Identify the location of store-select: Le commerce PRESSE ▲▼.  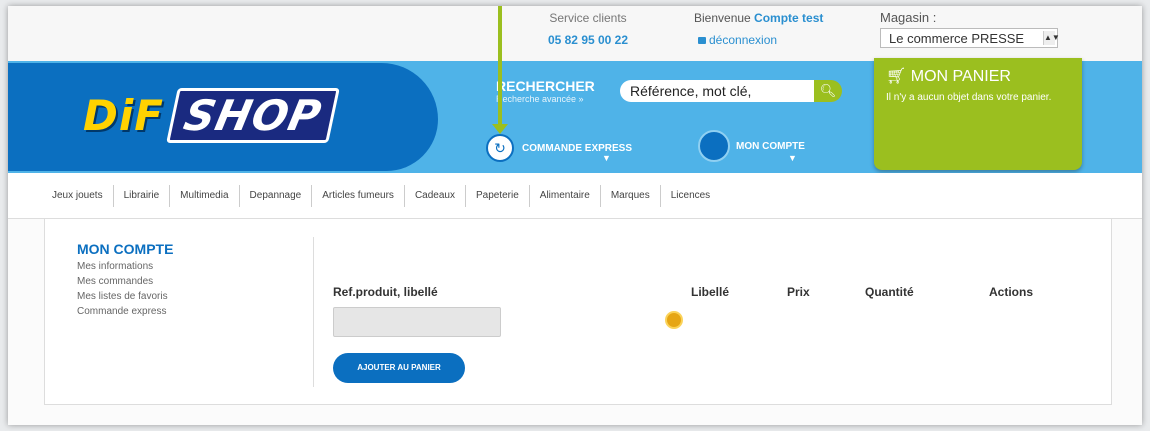
(970, 38).